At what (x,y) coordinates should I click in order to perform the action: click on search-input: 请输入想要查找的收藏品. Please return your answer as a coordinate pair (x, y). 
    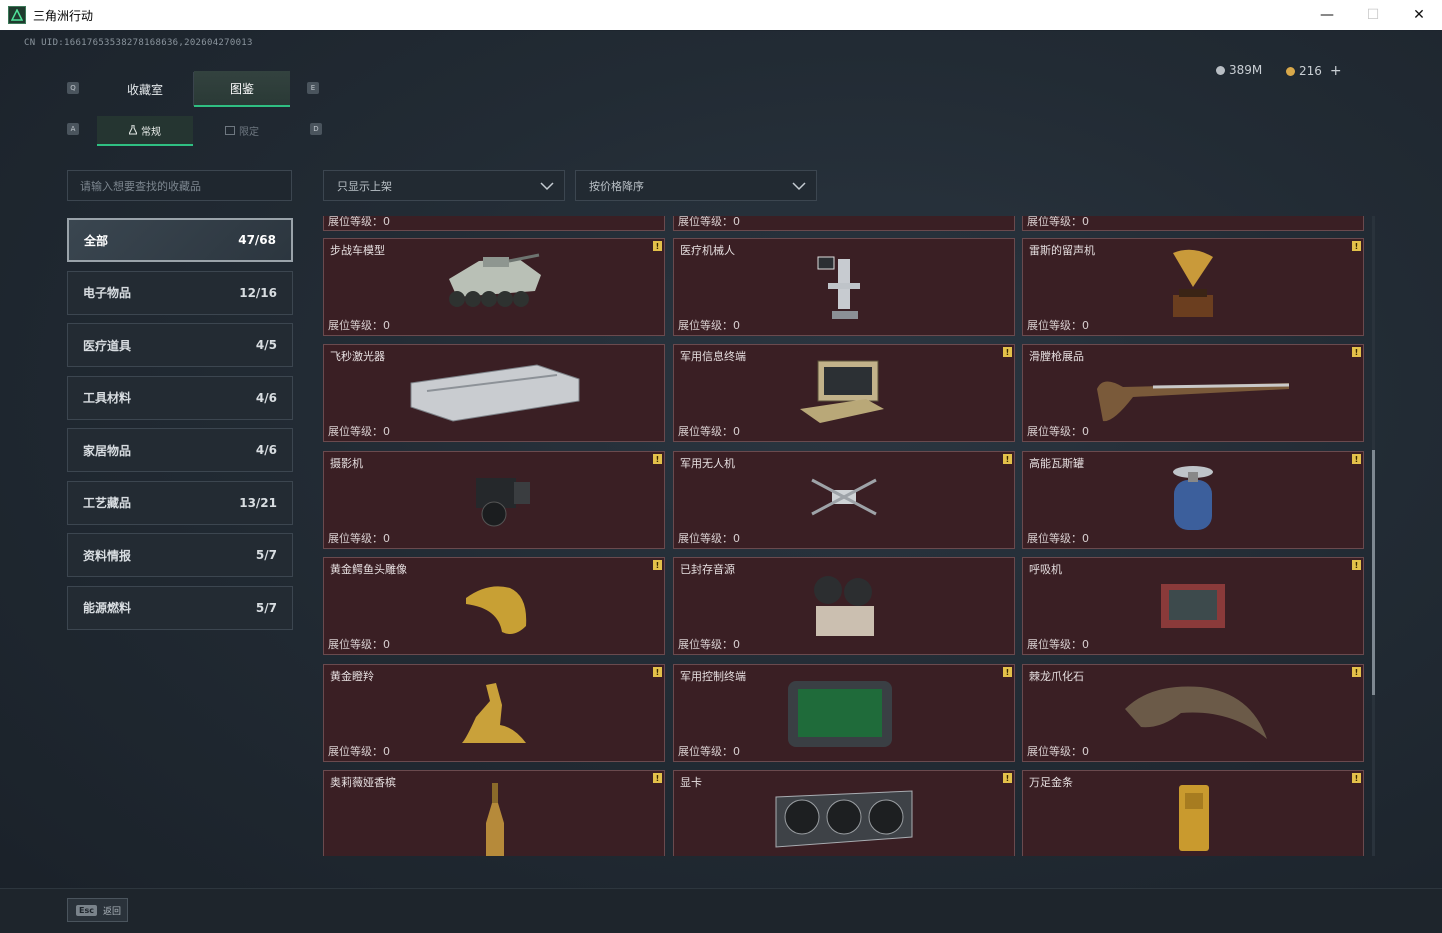
    Looking at the image, I should click on (179, 185).